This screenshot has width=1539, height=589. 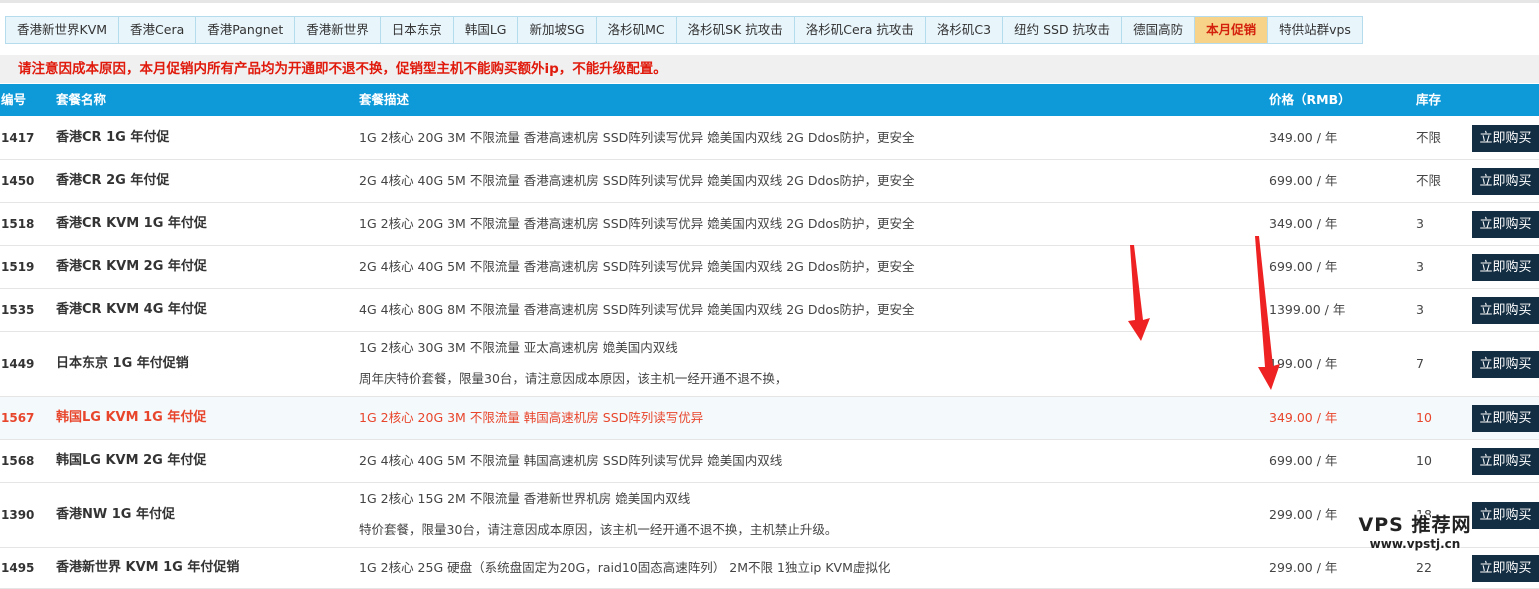 What do you see at coordinates (18, 364) in the screenshot?
I see `product-id: 1449` at bounding box center [18, 364].